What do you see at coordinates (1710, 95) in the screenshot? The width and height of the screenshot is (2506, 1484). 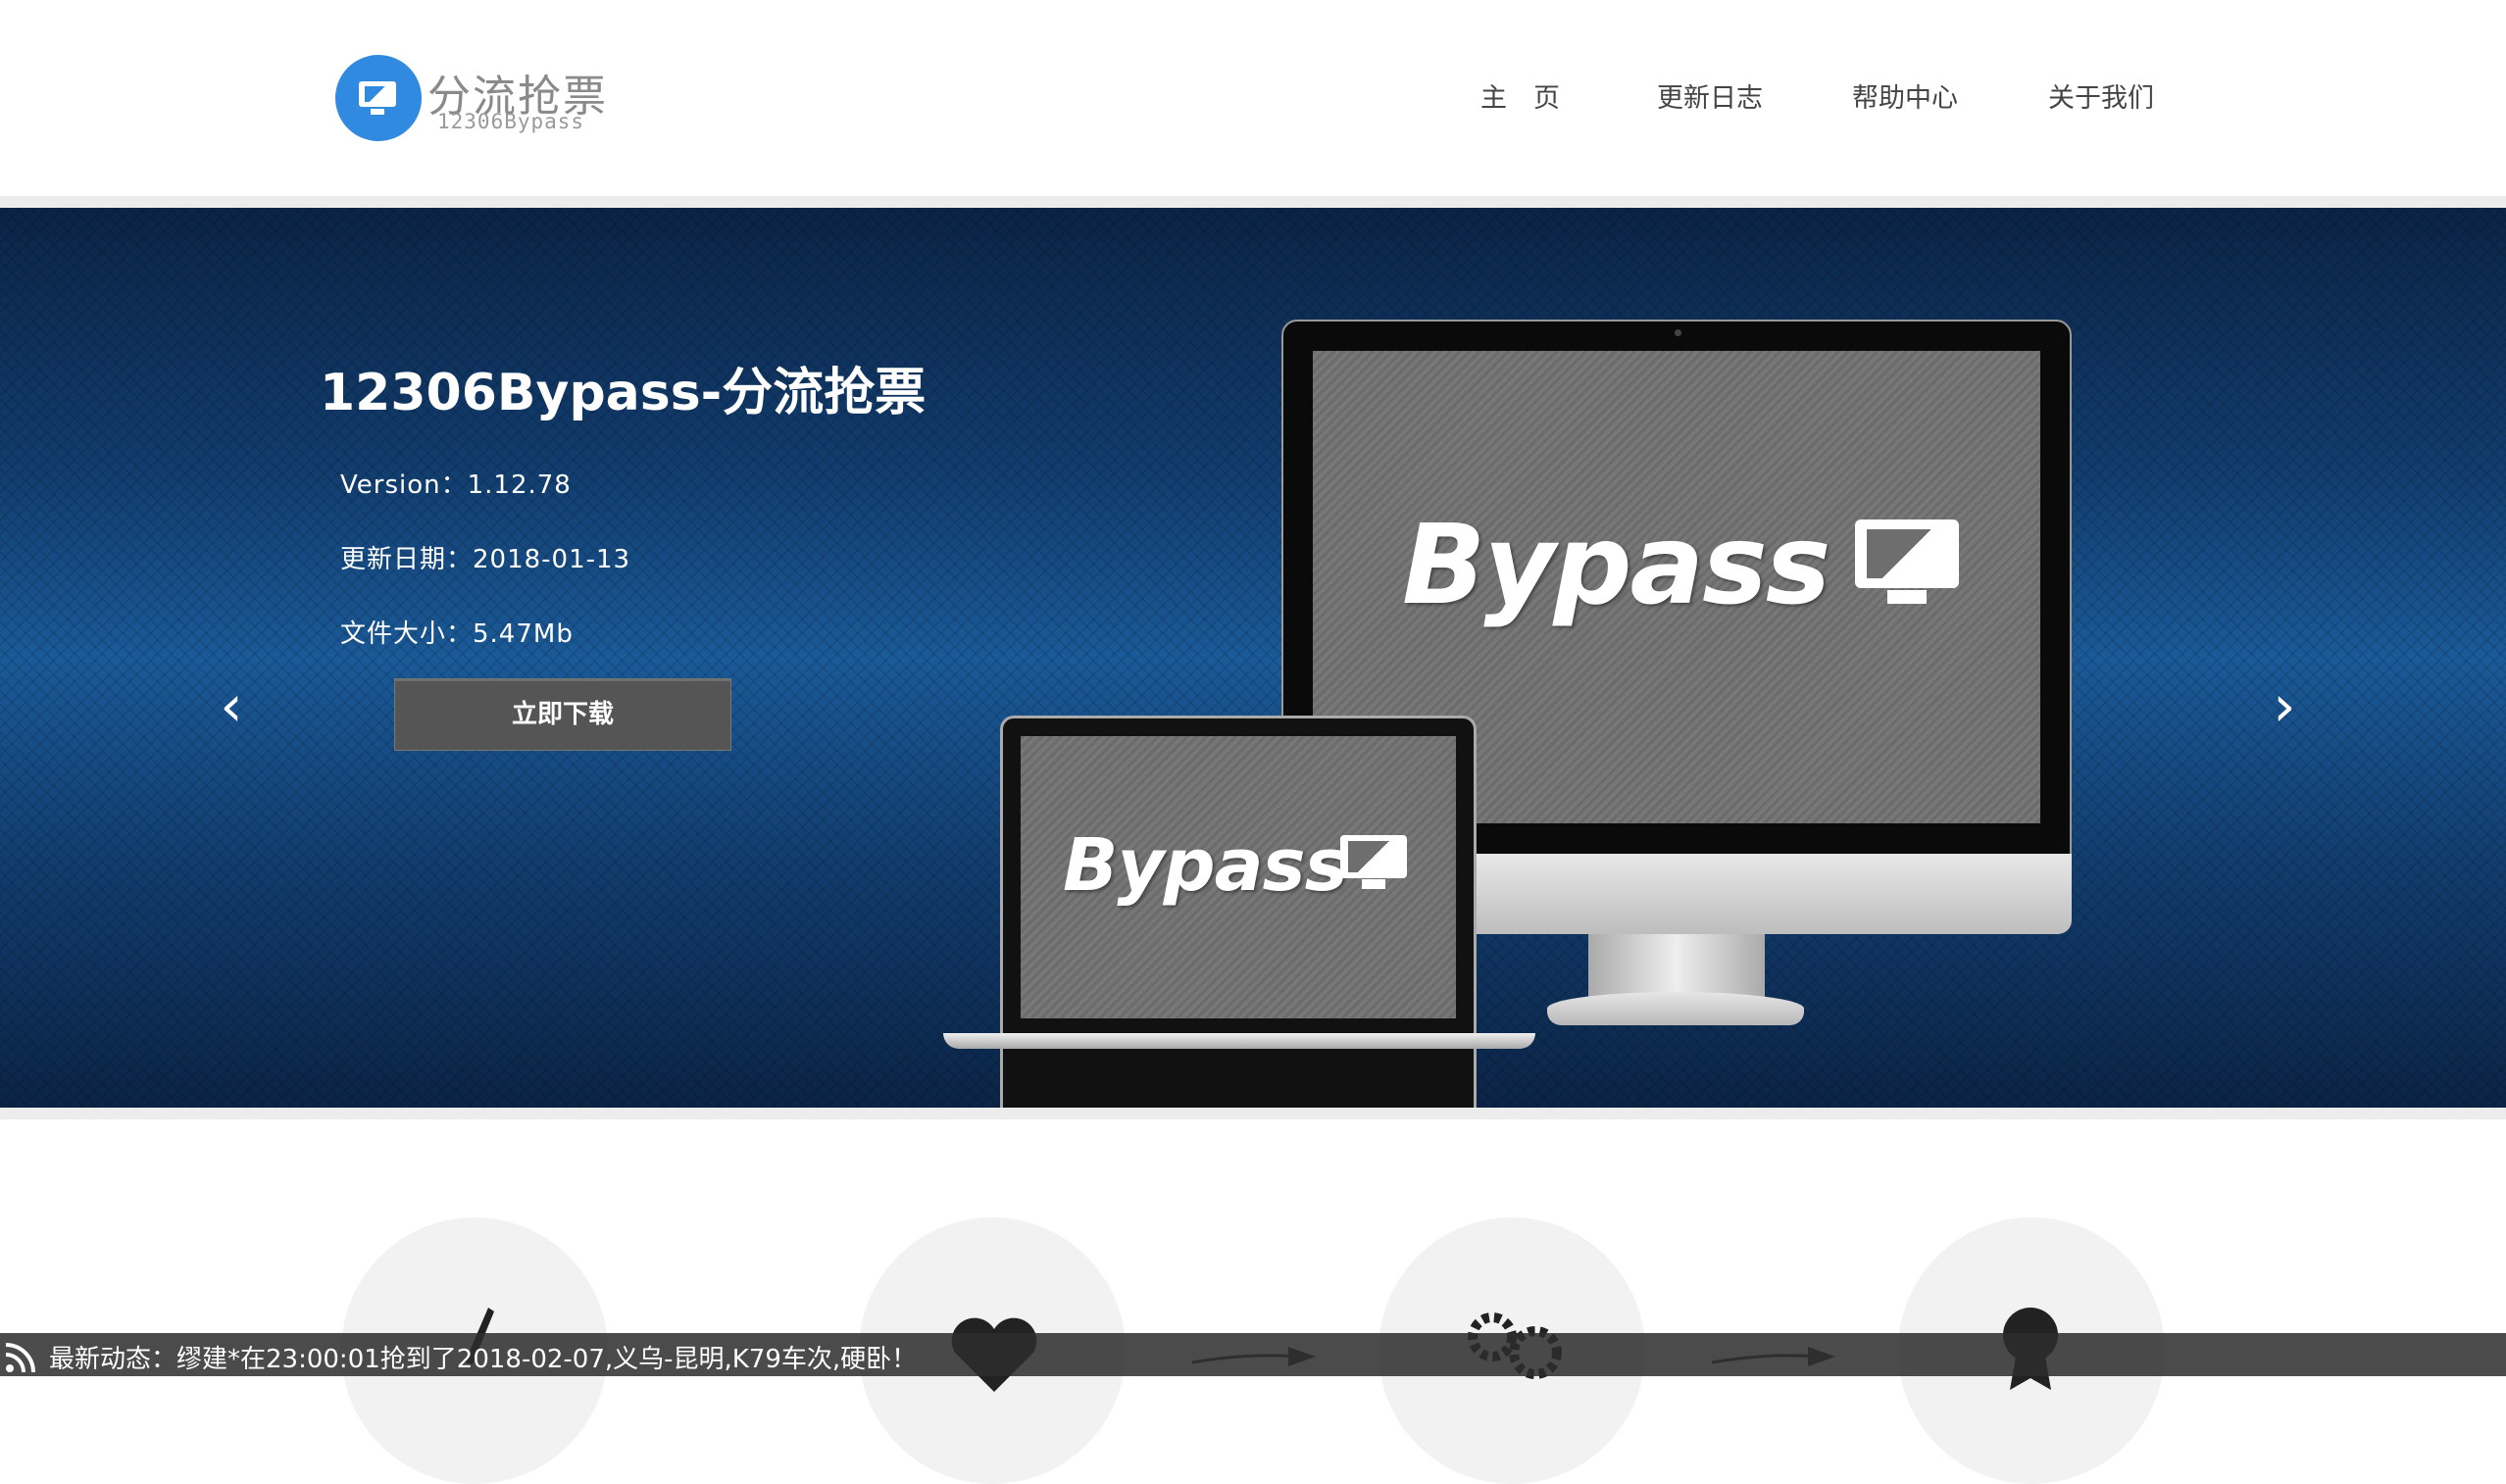 I see `nav-changelog: 更新日志` at bounding box center [1710, 95].